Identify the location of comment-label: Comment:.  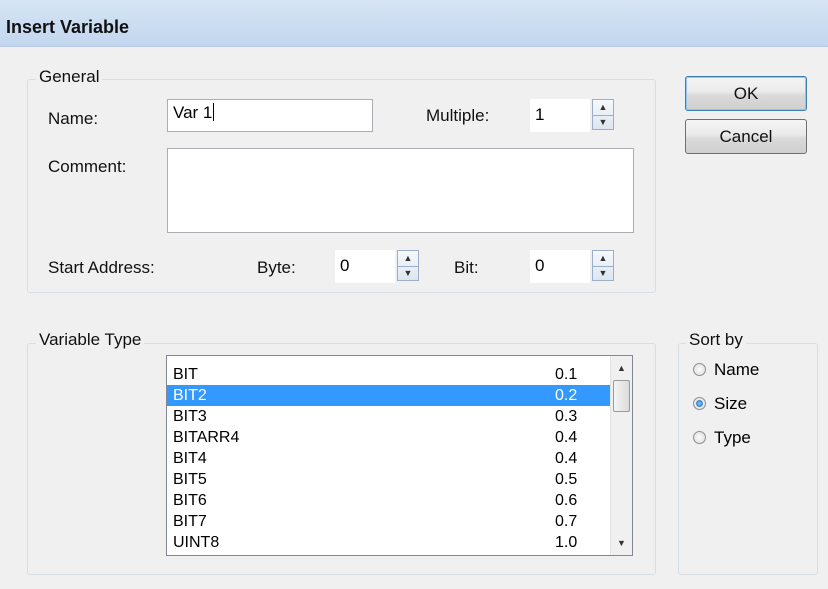
(87, 166).